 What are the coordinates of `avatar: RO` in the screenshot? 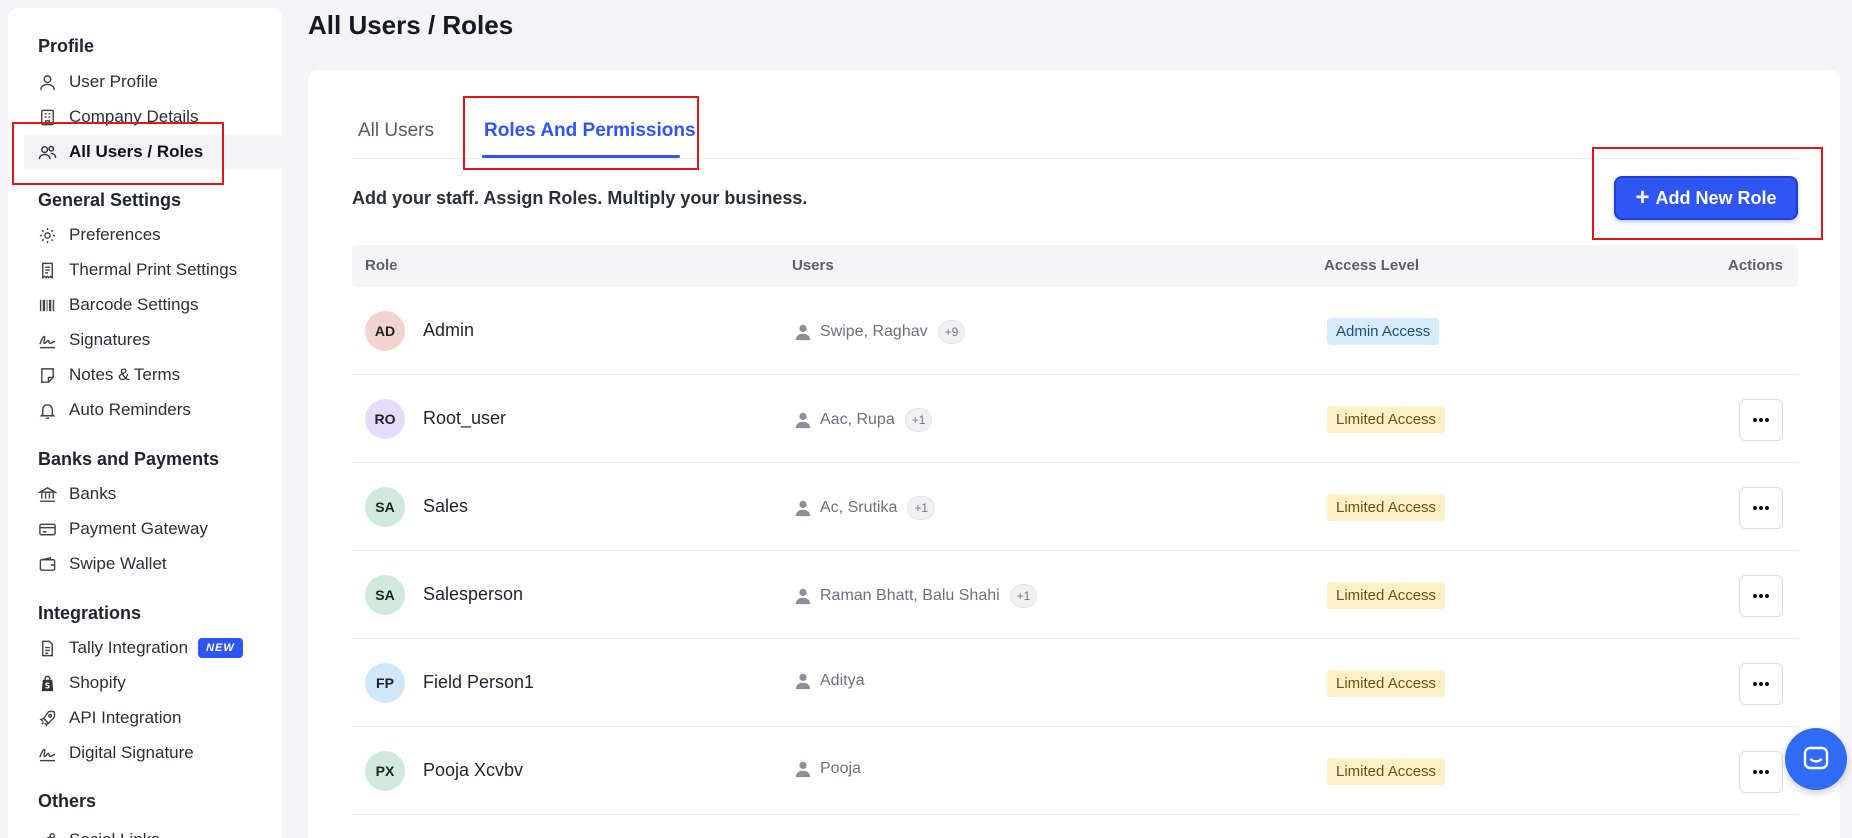 It's located at (385, 419).